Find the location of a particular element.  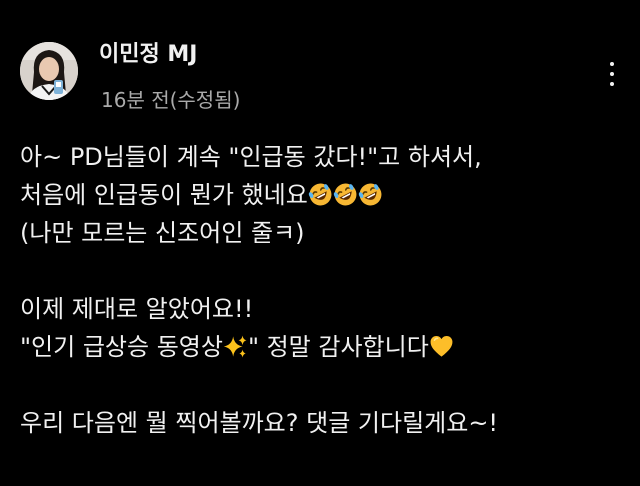

post-line: 우리 다음엔 뭘 찍어볼까요? 댓글 기다릴게요~! is located at coordinates (325, 423).